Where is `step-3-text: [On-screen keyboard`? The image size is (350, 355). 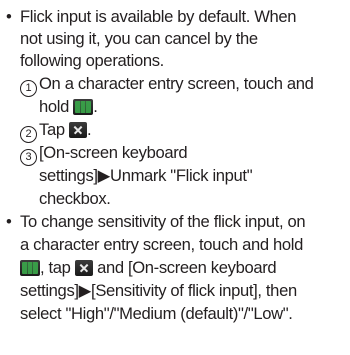
step-3-text: [On-screen keyboard is located at coordinates (113, 152).